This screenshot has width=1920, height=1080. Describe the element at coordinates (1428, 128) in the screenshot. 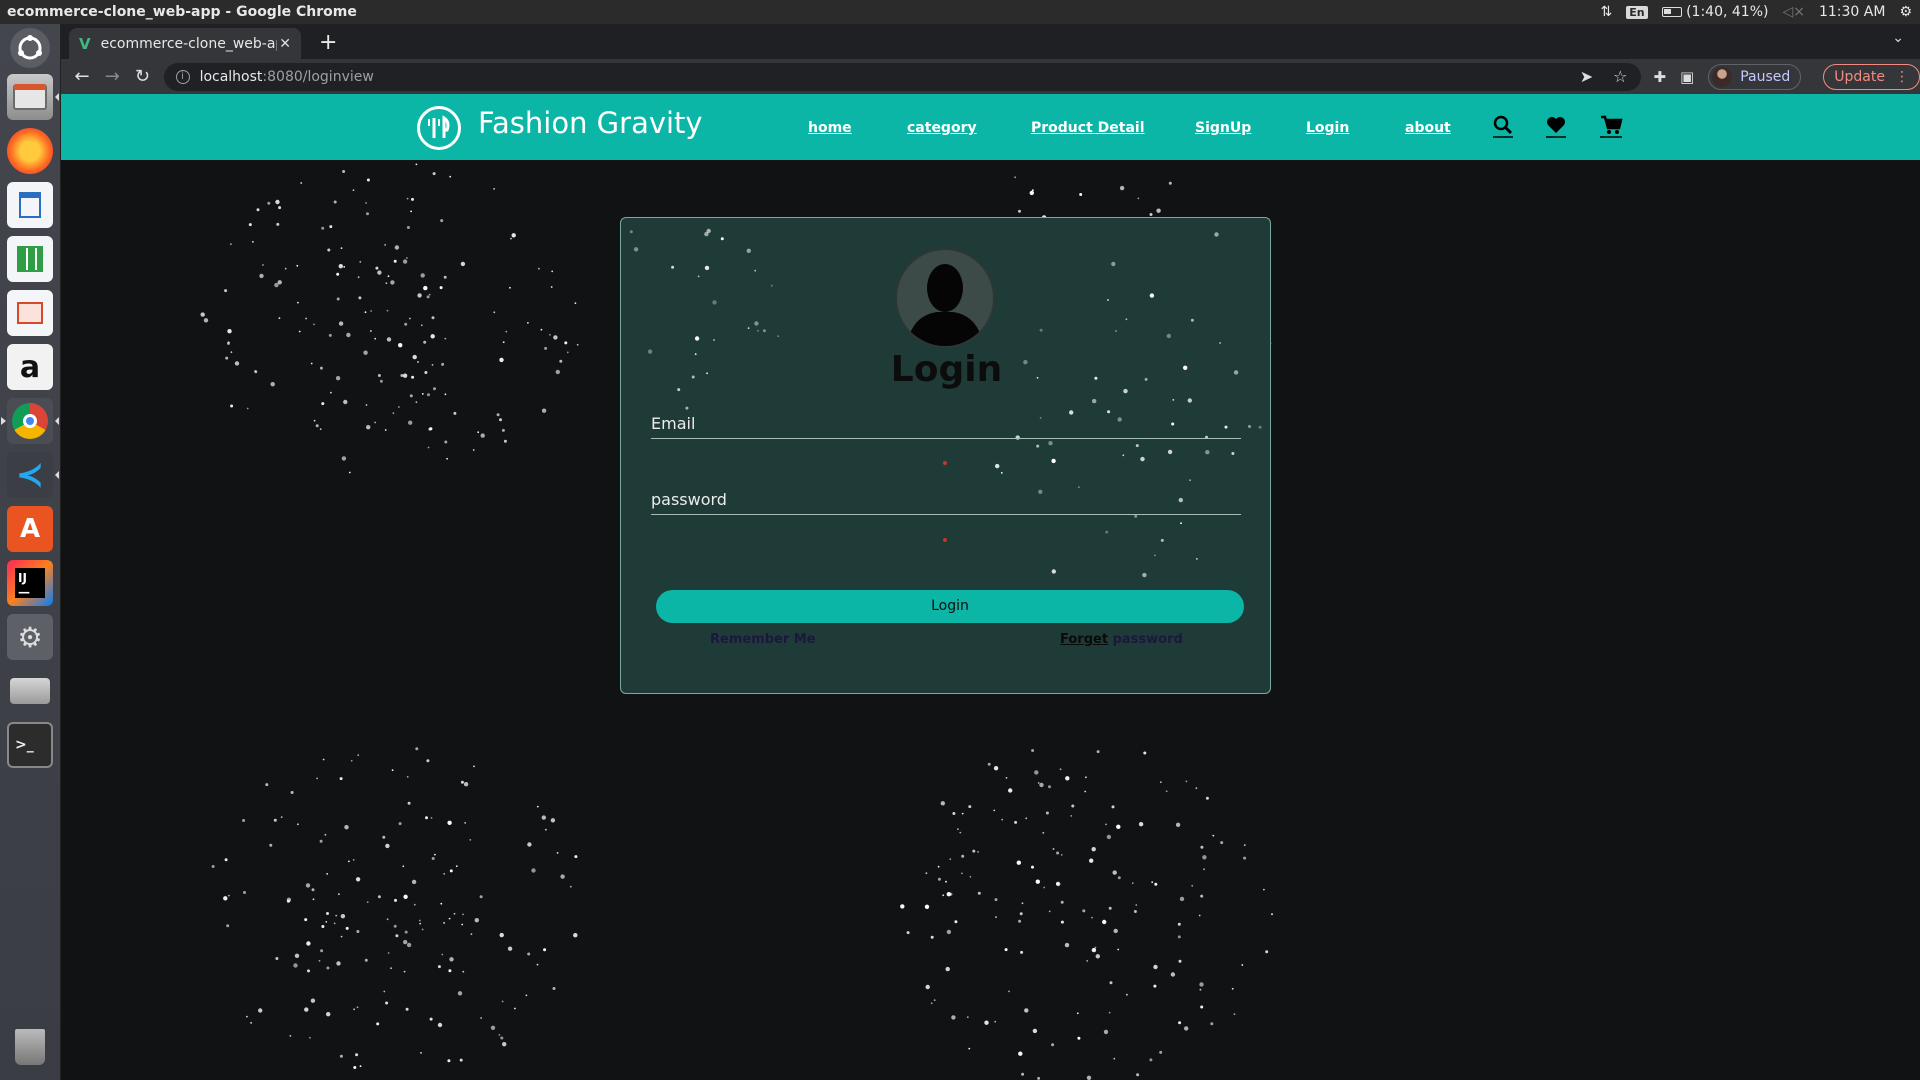

I see `nav-link-about: about` at that location.